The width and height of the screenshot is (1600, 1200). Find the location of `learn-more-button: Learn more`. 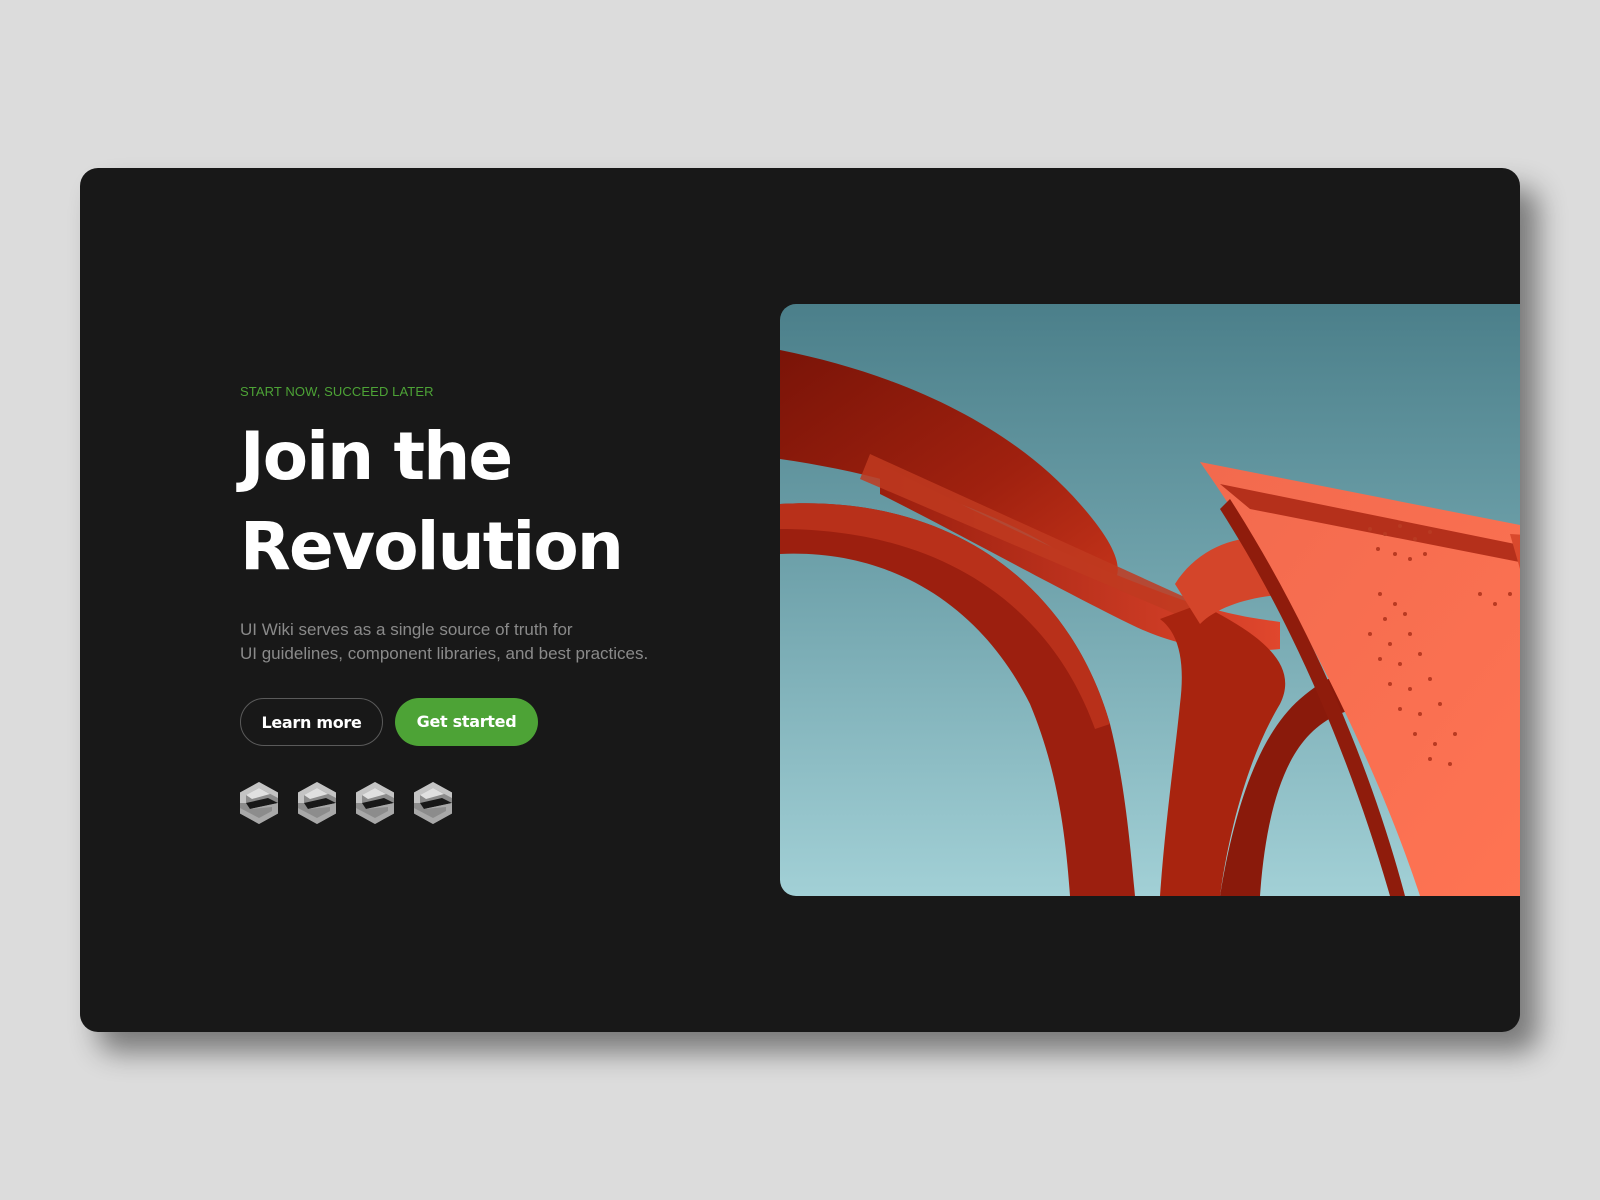

learn-more-button: Learn more is located at coordinates (311, 722).